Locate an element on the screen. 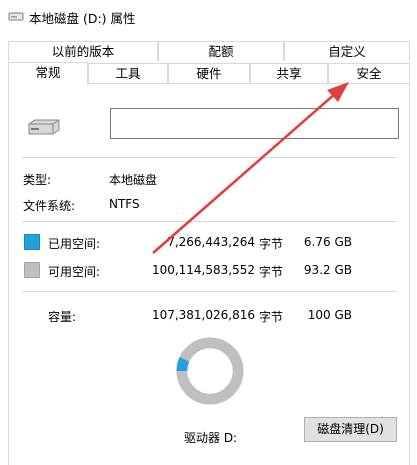  capacity-bytes: 107,381,026,816 is located at coordinates (203, 315).